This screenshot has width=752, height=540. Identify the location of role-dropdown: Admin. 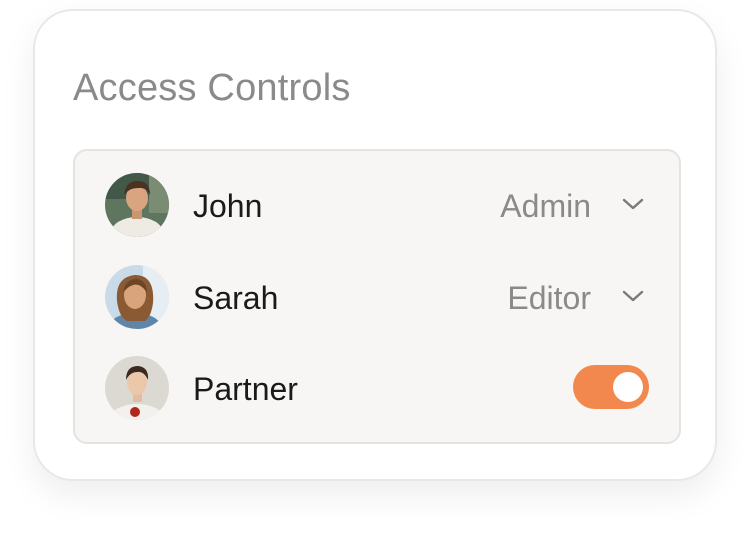
(545, 206).